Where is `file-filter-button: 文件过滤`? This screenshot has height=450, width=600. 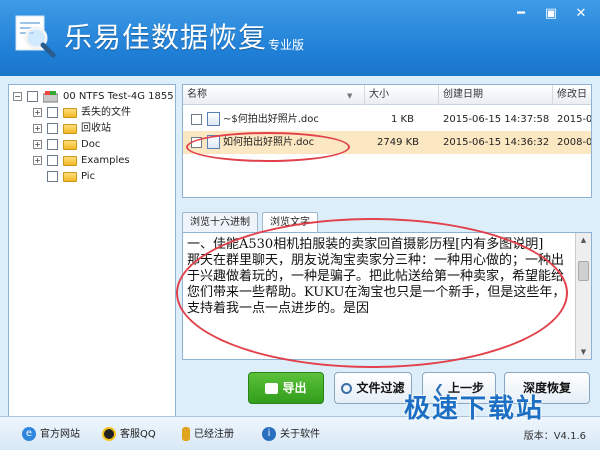
file-filter-button: 文件过滤 is located at coordinates (373, 388).